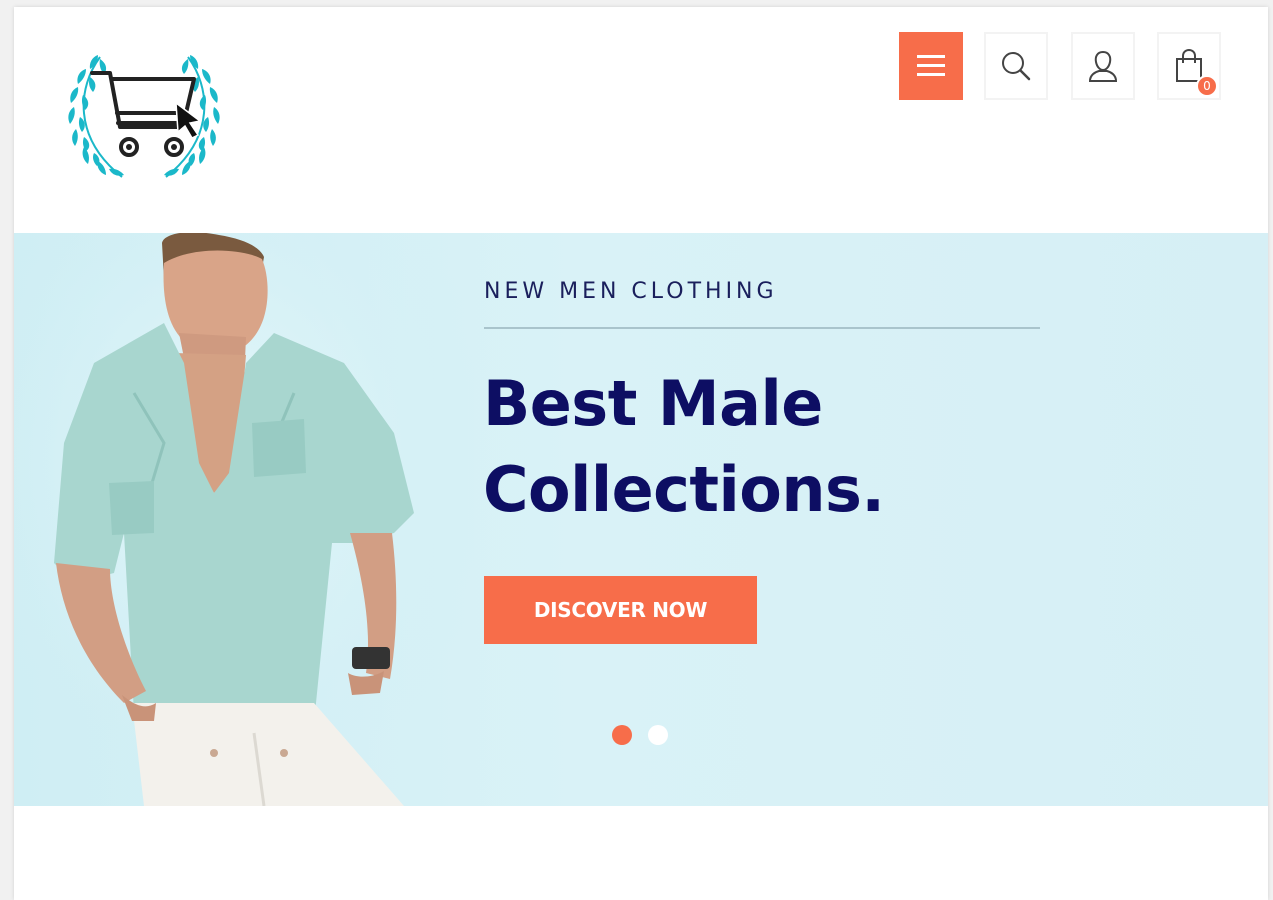  I want to click on cart-laurel-logo-icon, so click(144, 116).